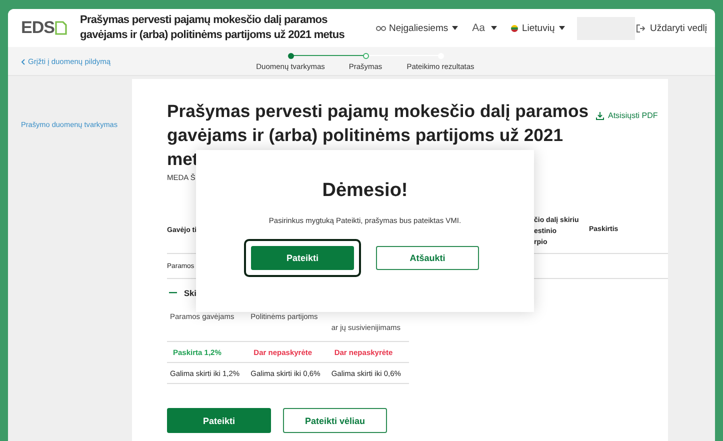 The image size is (723, 441). What do you see at coordinates (23, 61) in the screenshot?
I see `chevron-left-icon` at bounding box center [23, 61].